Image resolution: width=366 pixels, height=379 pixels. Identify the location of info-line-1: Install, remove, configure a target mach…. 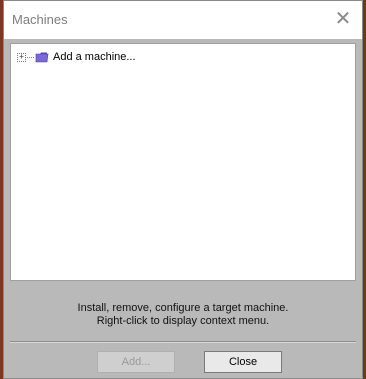
(183, 308).